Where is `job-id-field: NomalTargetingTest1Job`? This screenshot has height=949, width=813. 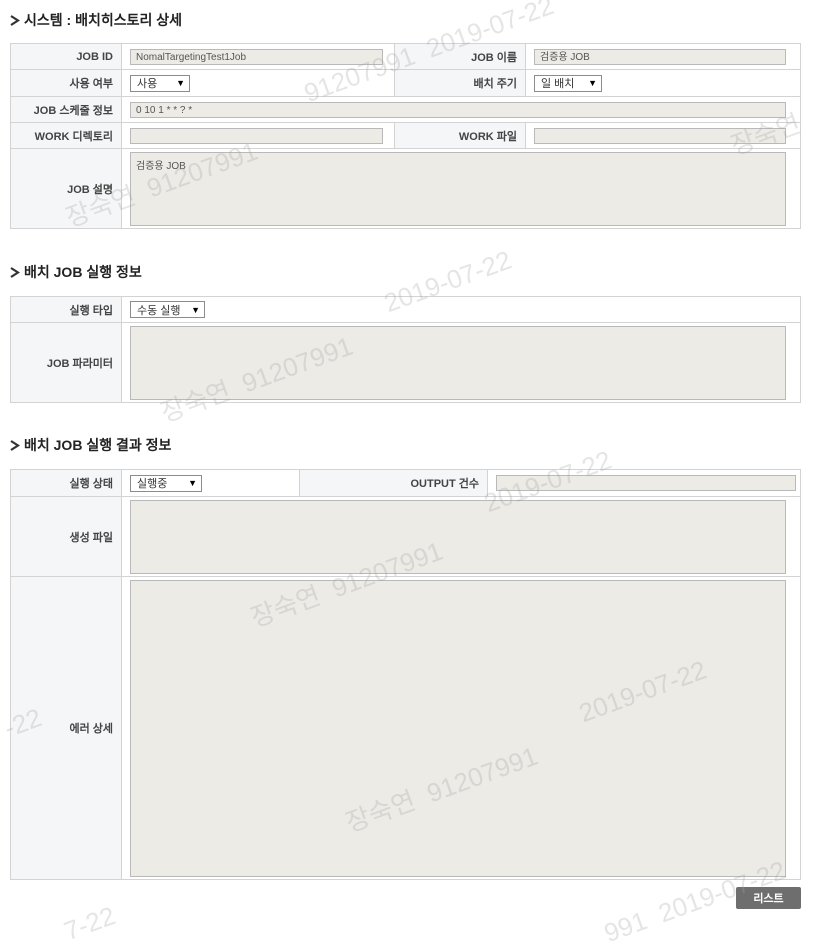
job-id-field: NomalTargetingTest1Job is located at coordinates (256, 56).